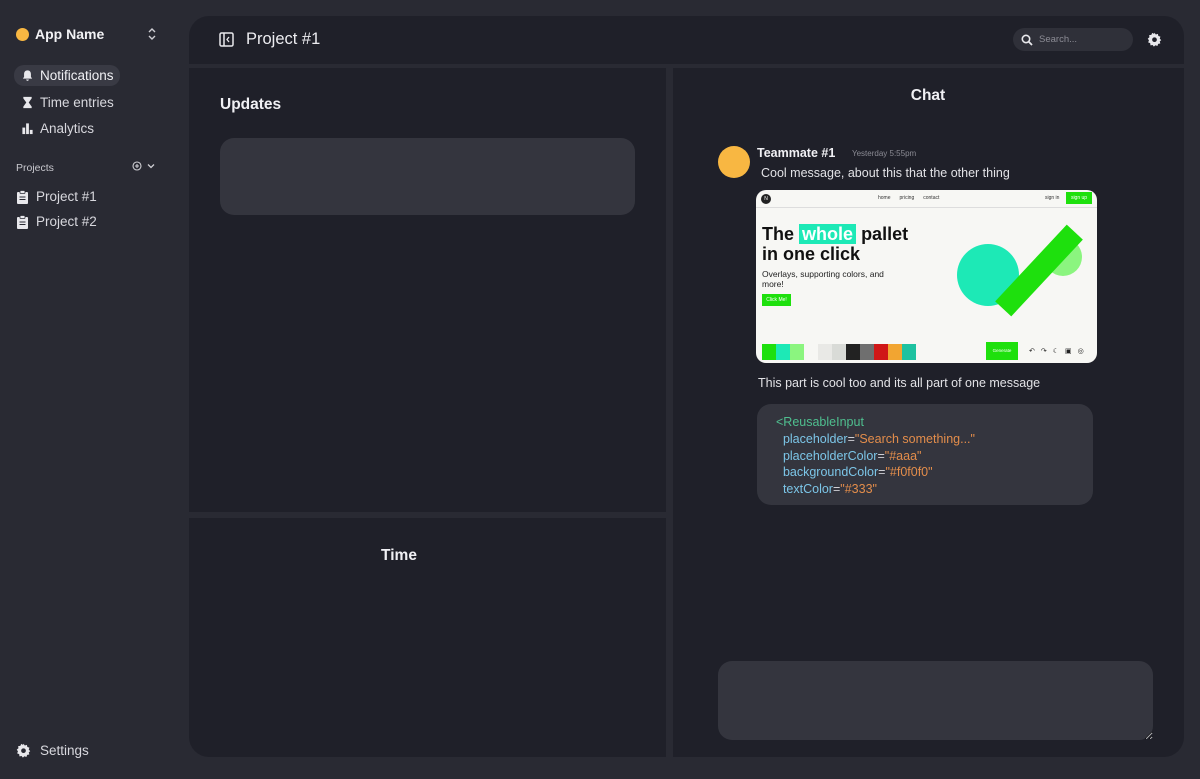 The height and width of the screenshot is (779, 1200). I want to click on preview-headline: The whole pallet in one click, so click(862, 244).